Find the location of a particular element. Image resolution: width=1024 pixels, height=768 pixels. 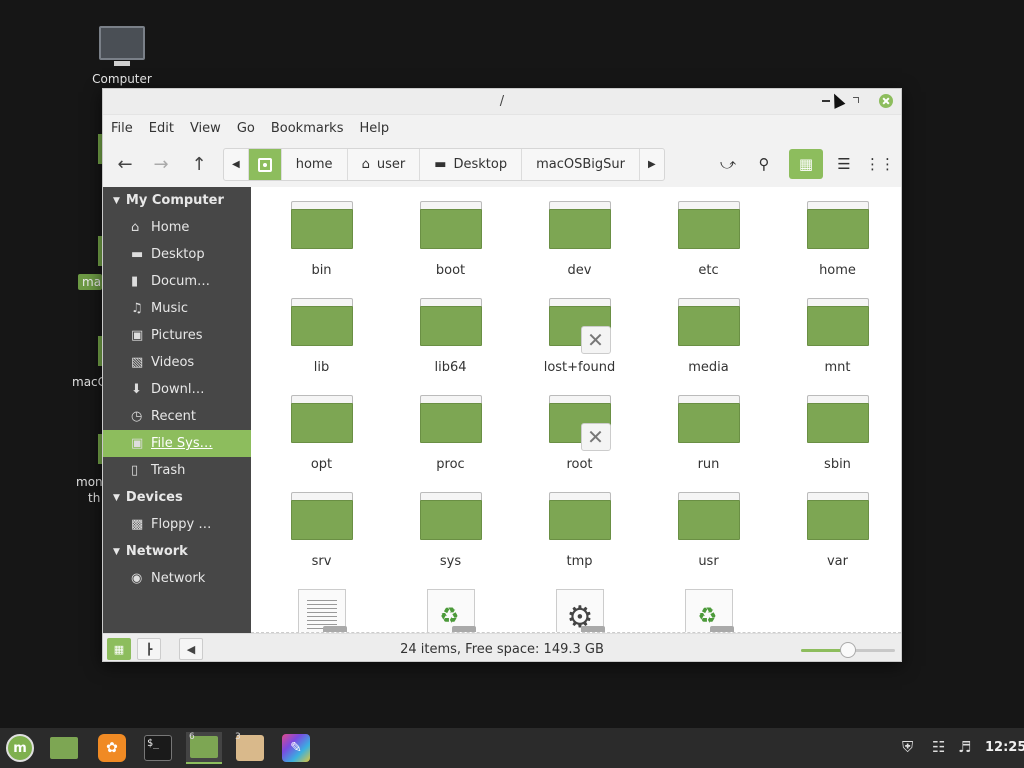

desktop-label: th is located at coordinates (94, 498).